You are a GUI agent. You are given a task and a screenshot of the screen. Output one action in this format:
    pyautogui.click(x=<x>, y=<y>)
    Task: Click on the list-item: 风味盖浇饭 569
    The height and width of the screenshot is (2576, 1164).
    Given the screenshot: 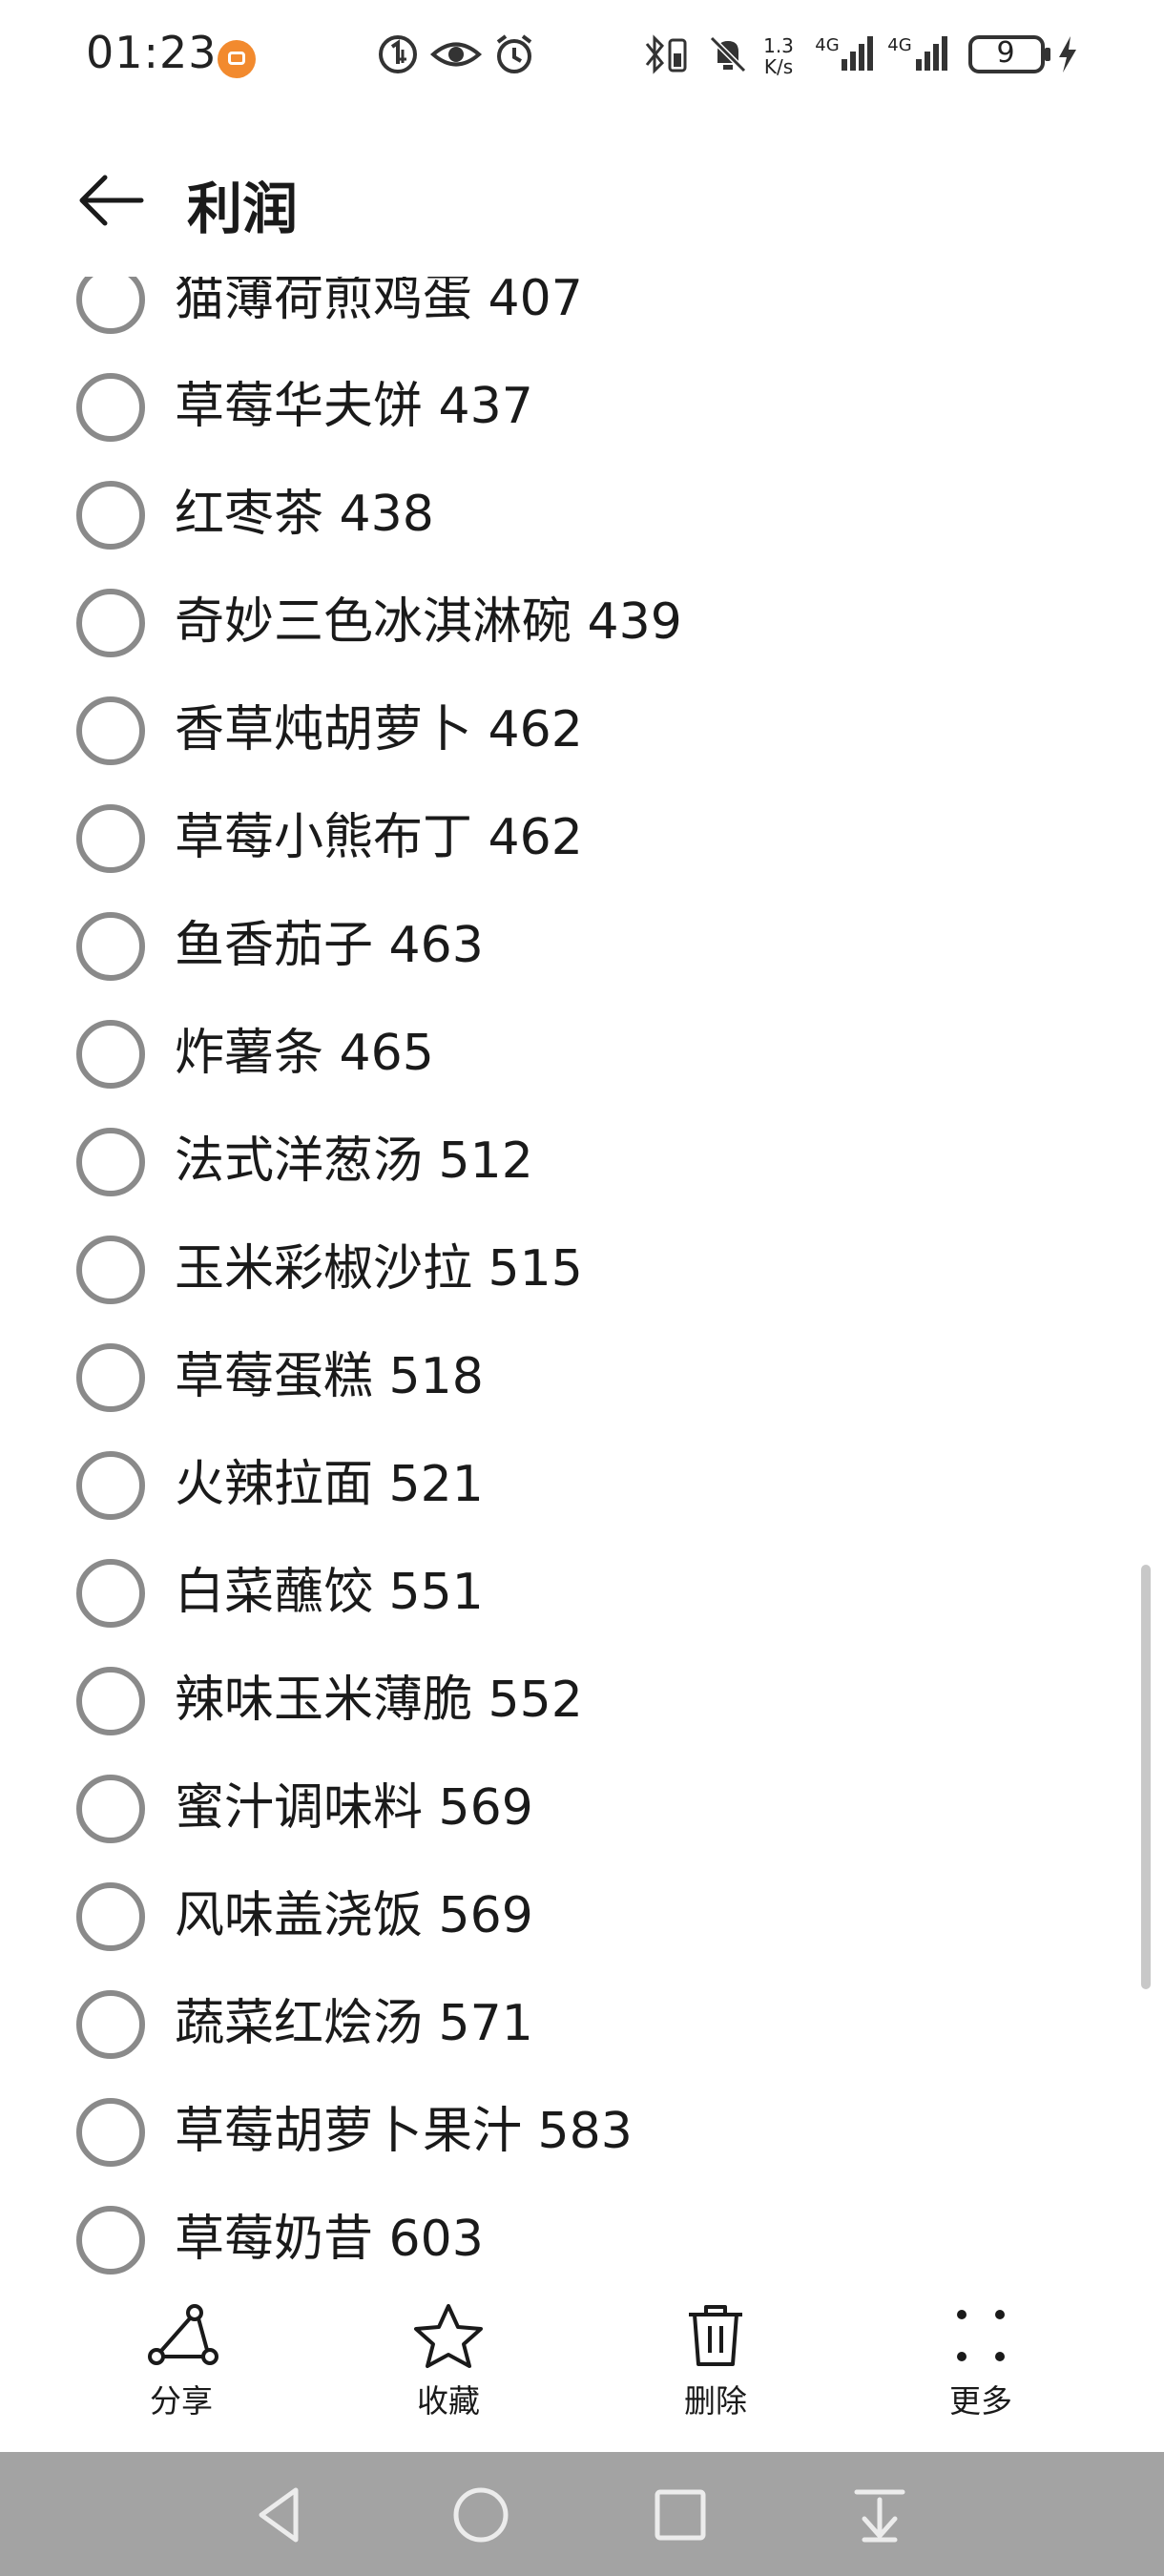 What is the action you would take?
    pyautogui.click(x=582, y=1917)
    